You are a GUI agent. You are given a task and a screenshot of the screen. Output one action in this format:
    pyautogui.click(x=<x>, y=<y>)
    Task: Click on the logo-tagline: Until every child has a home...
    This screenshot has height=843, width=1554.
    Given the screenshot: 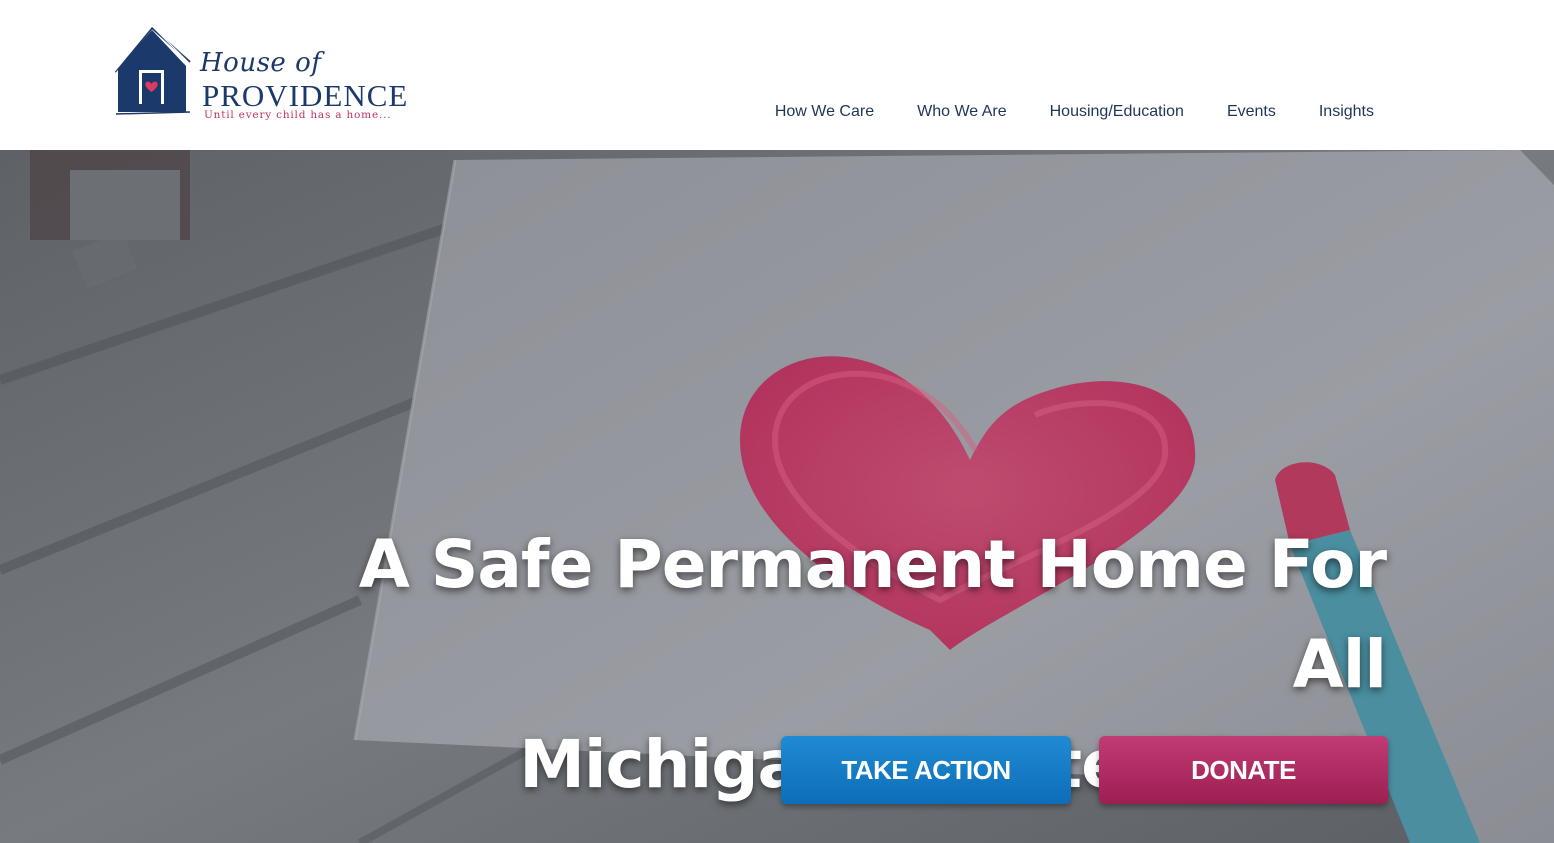 What is the action you would take?
    pyautogui.click(x=298, y=115)
    